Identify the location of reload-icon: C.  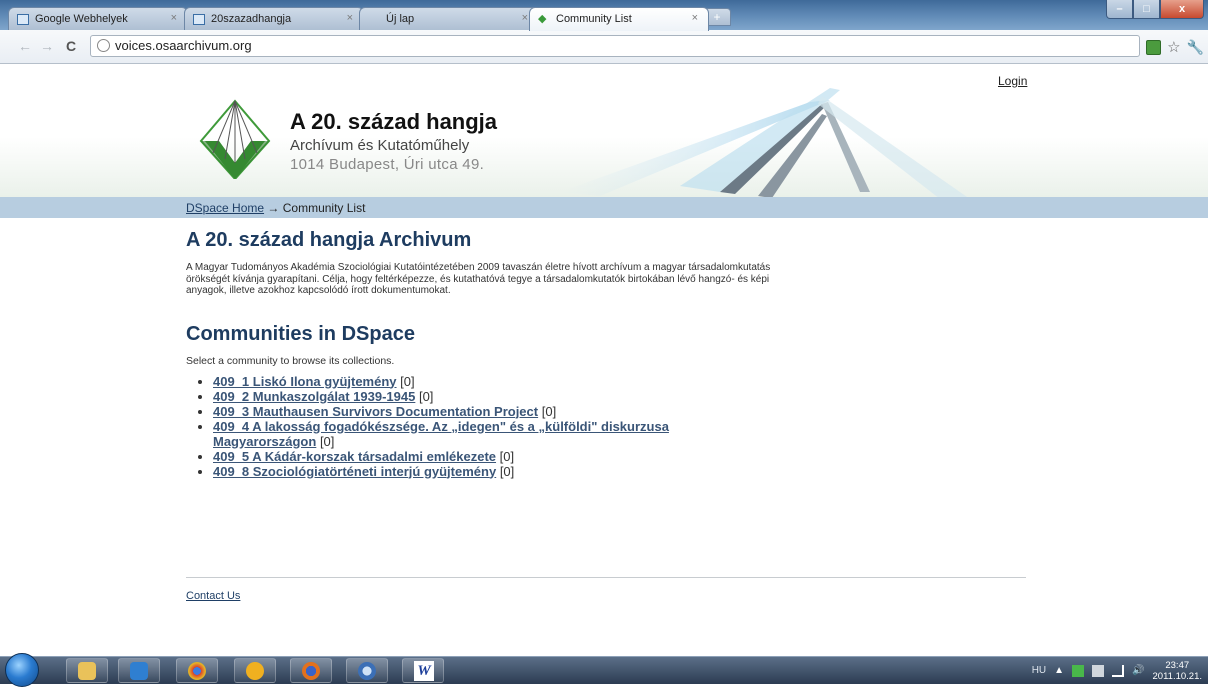
(71, 46).